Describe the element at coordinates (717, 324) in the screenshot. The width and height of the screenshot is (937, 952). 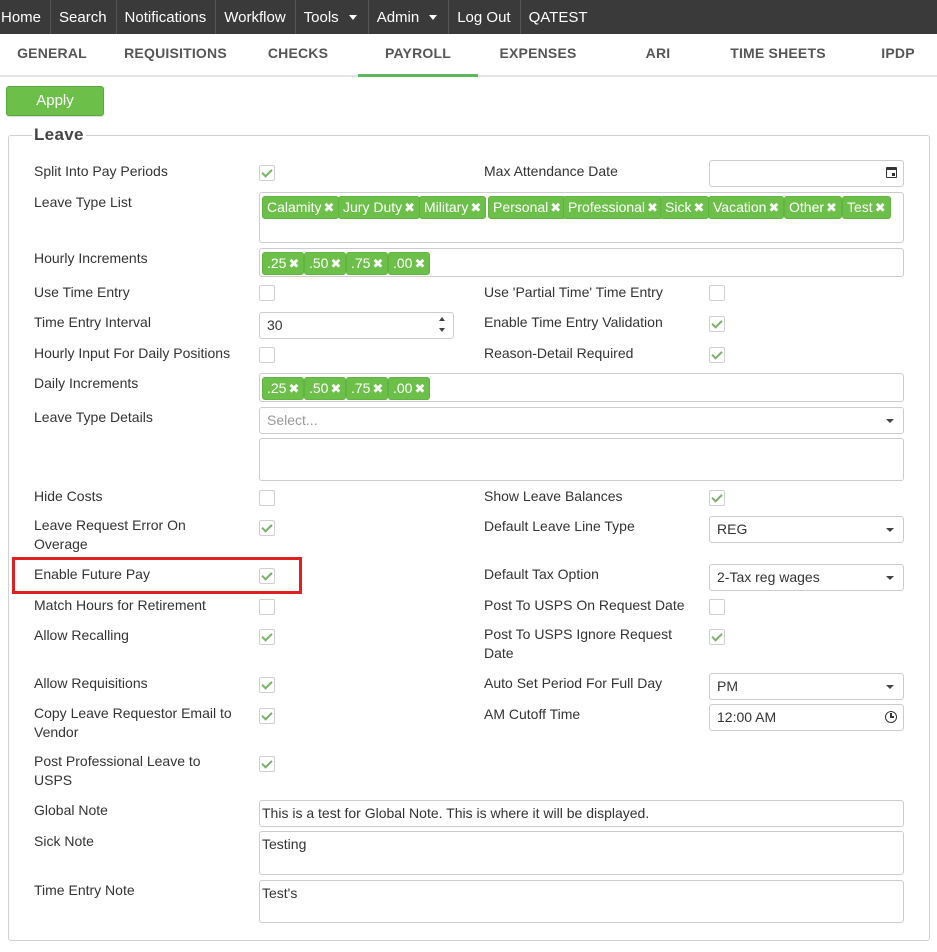
I see `enable-time-entry-validation-checkbox` at that location.